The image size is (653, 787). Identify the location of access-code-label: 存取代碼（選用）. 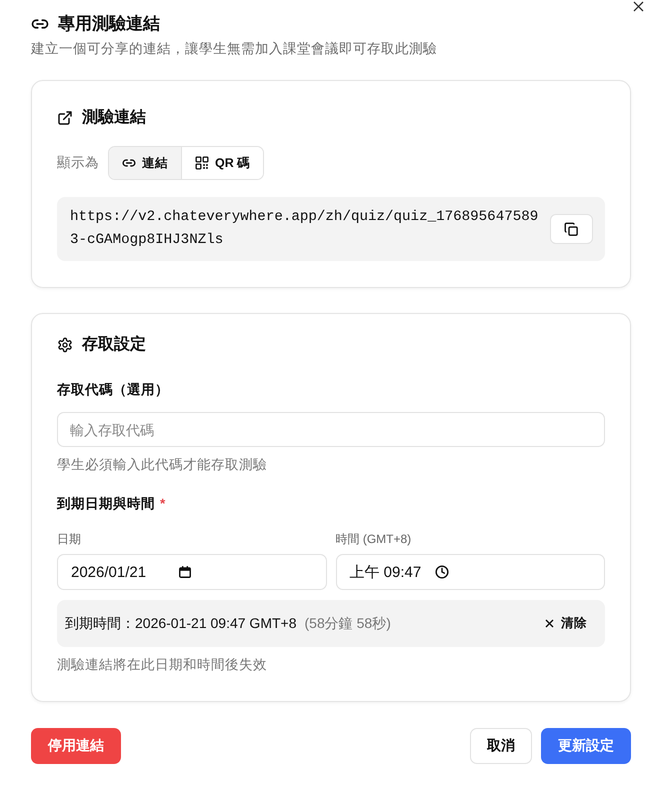
(113, 390).